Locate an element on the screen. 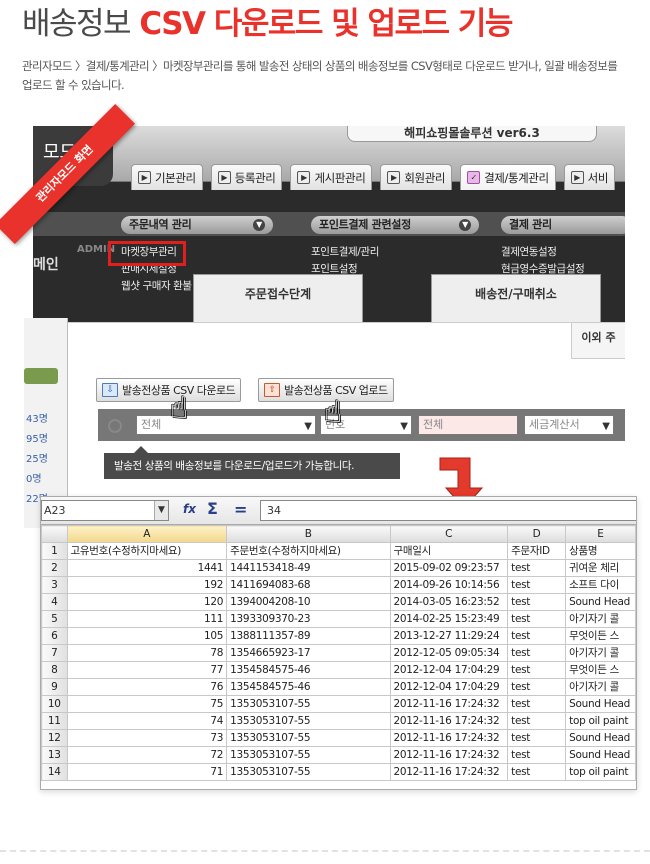 The height and width of the screenshot is (864, 650). tab-board: ▶ 게시판관리 is located at coordinates (331, 177).